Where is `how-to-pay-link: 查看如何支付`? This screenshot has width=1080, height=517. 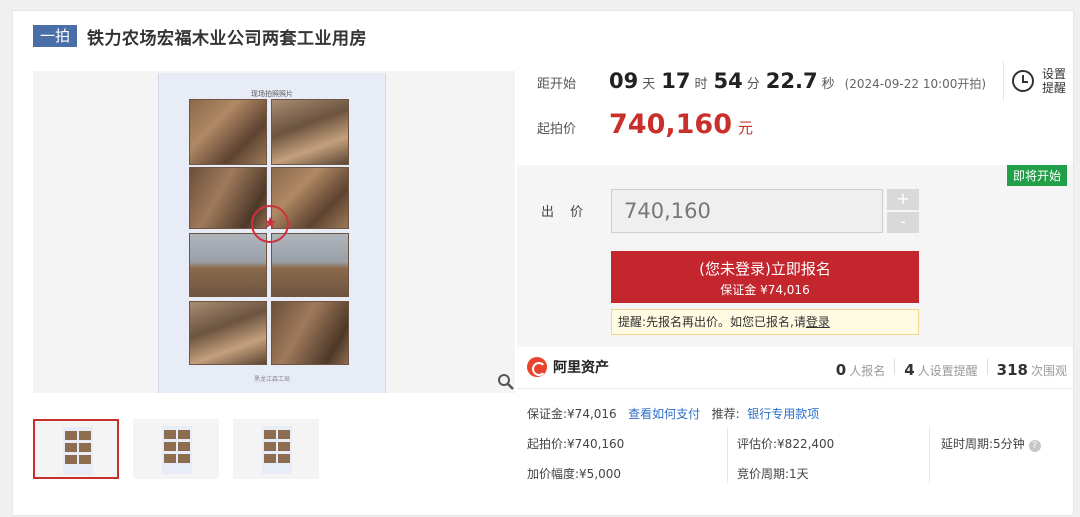
how-to-pay-link: 查看如何支付 is located at coordinates (664, 414).